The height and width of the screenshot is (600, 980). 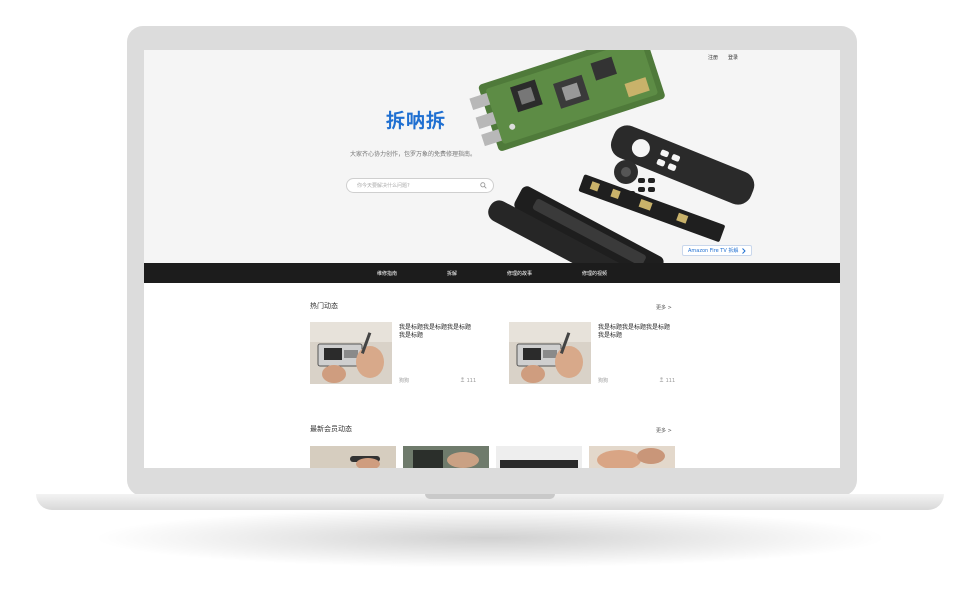 I want to click on members-more-link: 更多 >, so click(x=664, y=430).